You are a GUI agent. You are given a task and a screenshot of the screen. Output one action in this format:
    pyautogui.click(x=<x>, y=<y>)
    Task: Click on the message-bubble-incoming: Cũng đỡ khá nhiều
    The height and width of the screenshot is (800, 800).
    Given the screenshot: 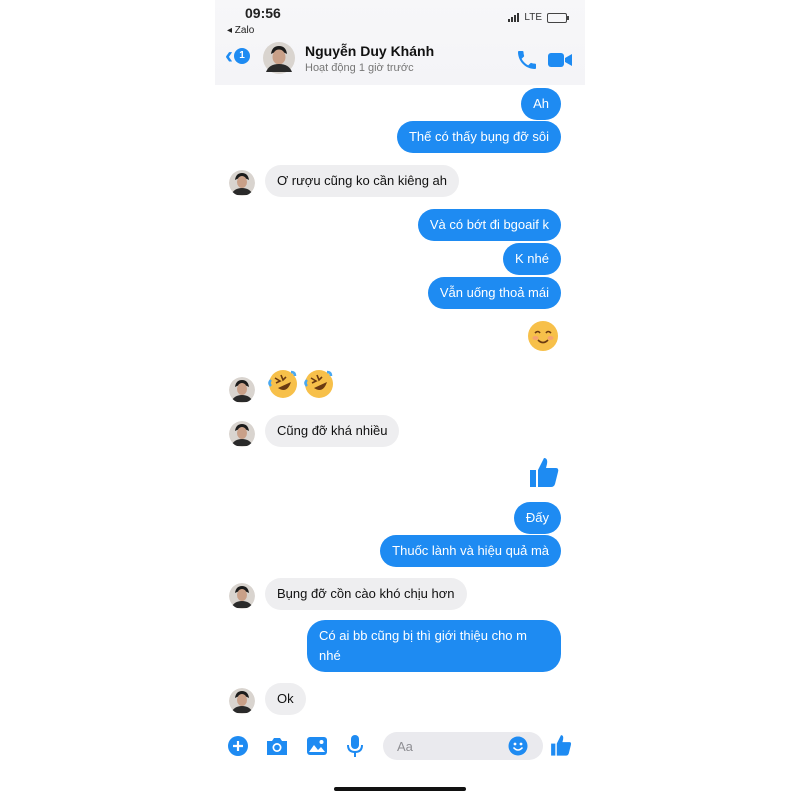 What is the action you would take?
    pyautogui.click(x=332, y=431)
    